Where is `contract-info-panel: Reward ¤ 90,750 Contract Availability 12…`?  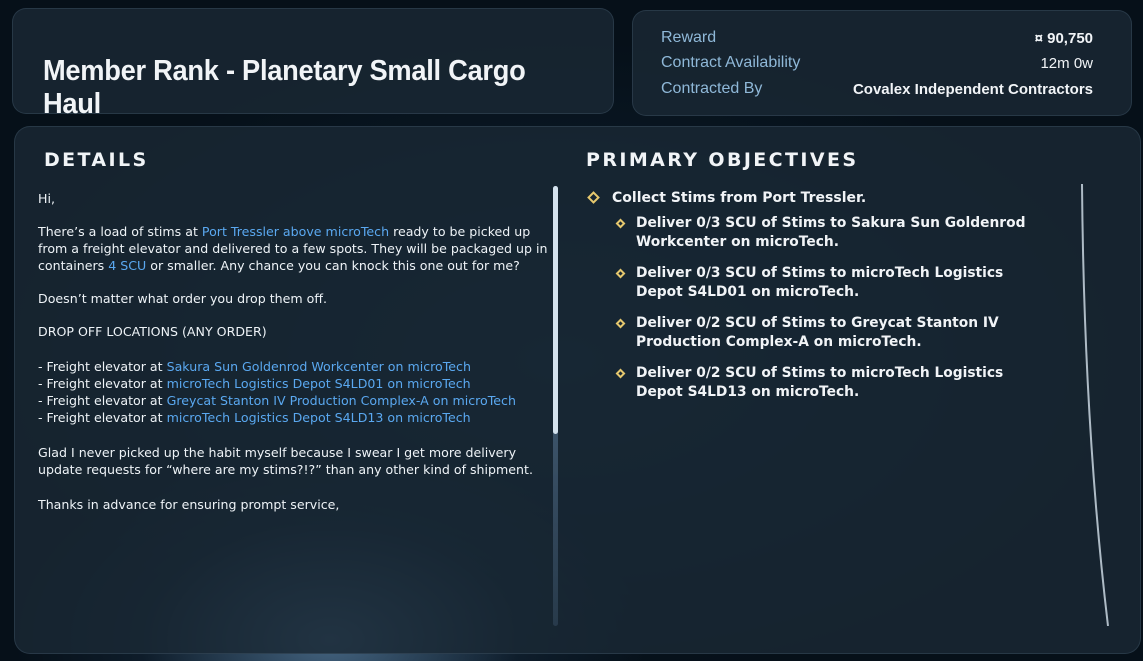 contract-info-panel: Reward ¤ 90,750 Contract Availability 12… is located at coordinates (882, 63).